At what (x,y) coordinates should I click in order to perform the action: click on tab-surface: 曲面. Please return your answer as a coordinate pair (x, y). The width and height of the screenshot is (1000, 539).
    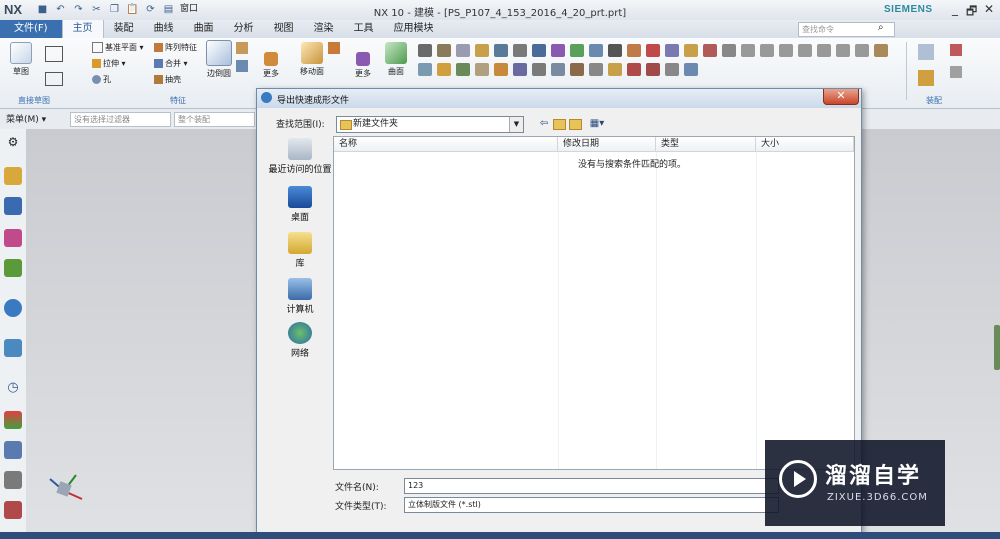
    Looking at the image, I should click on (204, 29).